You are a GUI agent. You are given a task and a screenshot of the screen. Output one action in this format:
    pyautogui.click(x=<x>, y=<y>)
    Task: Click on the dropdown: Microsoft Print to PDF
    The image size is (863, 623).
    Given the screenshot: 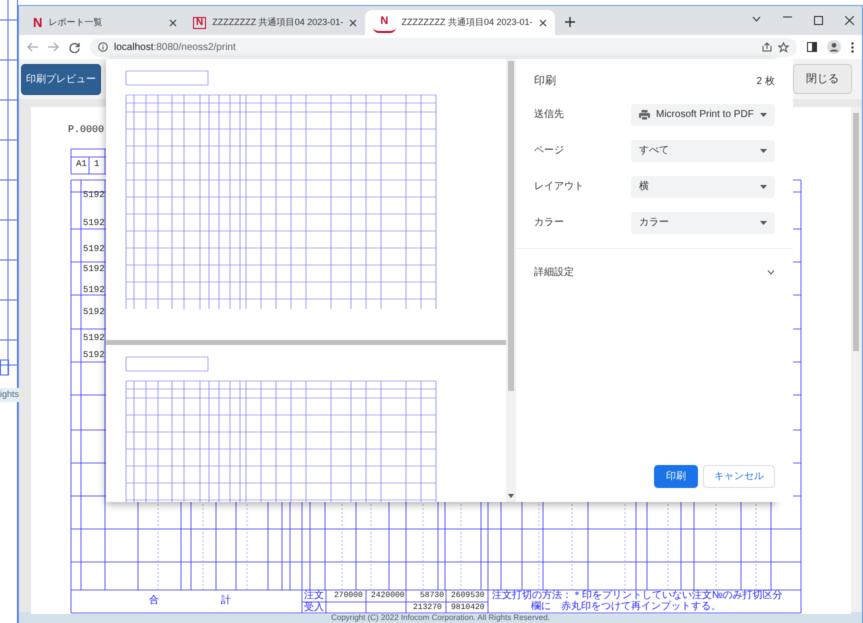 What is the action you would take?
    pyautogui.click(x=703, y=115)
    